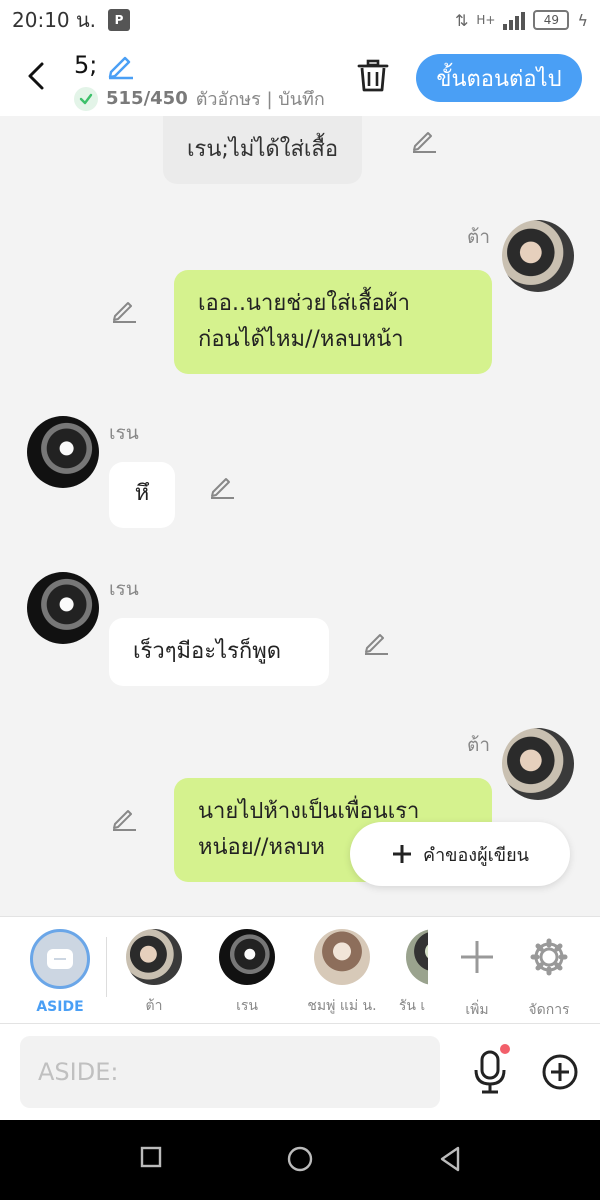 The image size is (600, 1200). I want to click on aside-chip: ASIDE, so click(60, 972).